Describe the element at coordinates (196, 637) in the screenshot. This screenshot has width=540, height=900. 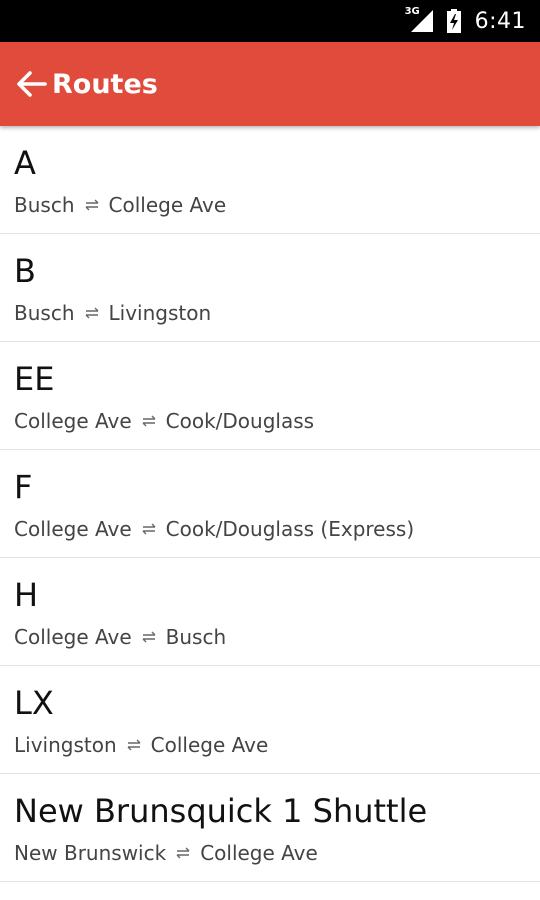
I see `route-to: Busch` at that location.